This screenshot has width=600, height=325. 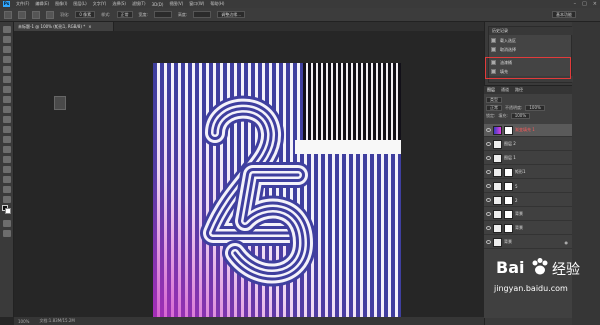 What do you see at coordinates (182, 14) in the screenshot?
I see `height-label: 高度:` at bounding box center [182, 14].